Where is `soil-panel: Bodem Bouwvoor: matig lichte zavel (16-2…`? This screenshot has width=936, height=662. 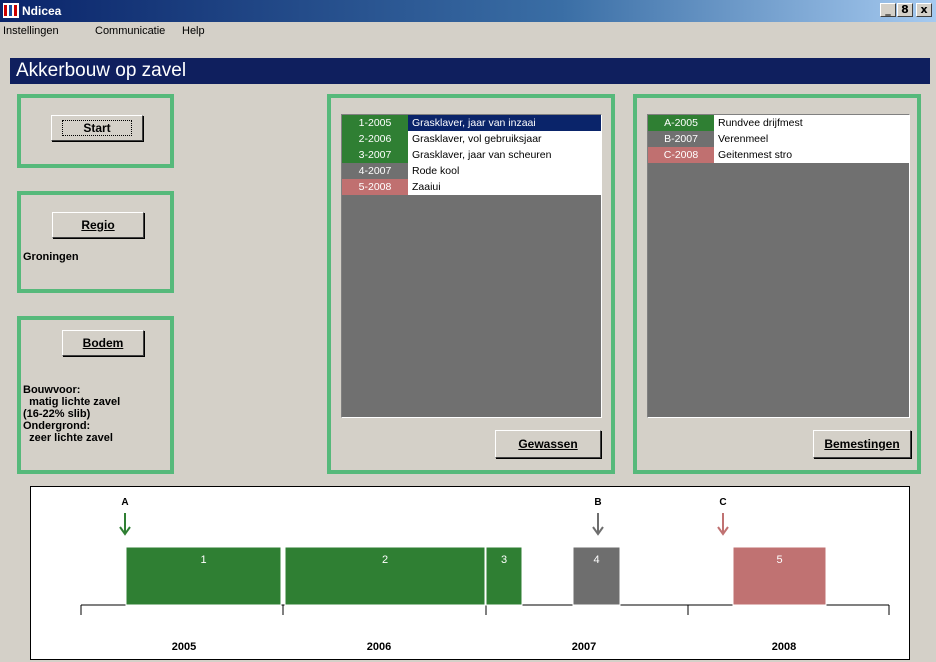 soil-panel: Bodem Bouwvoor: matig lichte zavel (16-2… is located at coordinates (95, 395).